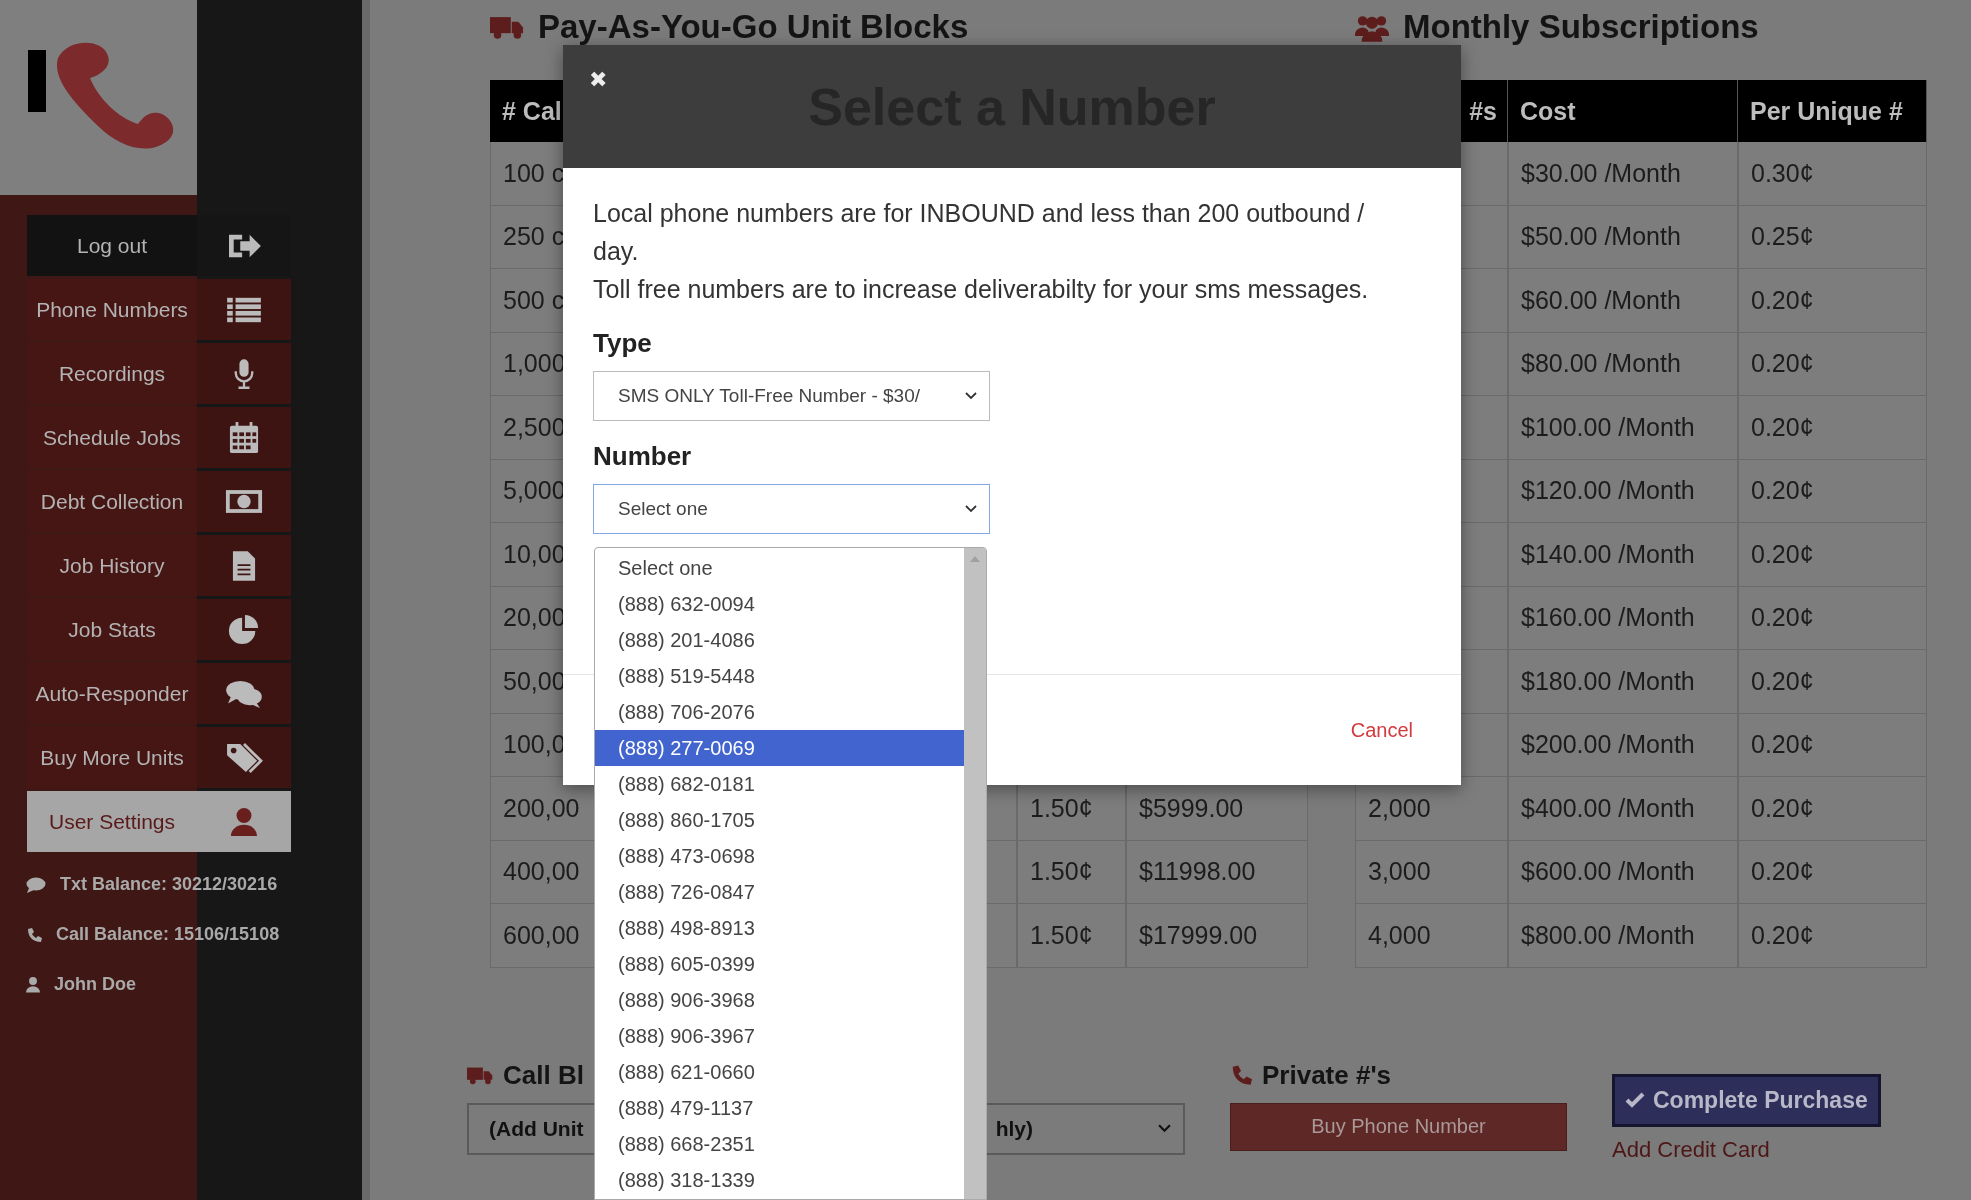 Image resolution: width=1971 pixels, height=1200 pixels. What do you see at coordinates (1623, 745) in the screenshot?
I see `table-cell: $200.00 /Month` at bounding box center [1623, 745].